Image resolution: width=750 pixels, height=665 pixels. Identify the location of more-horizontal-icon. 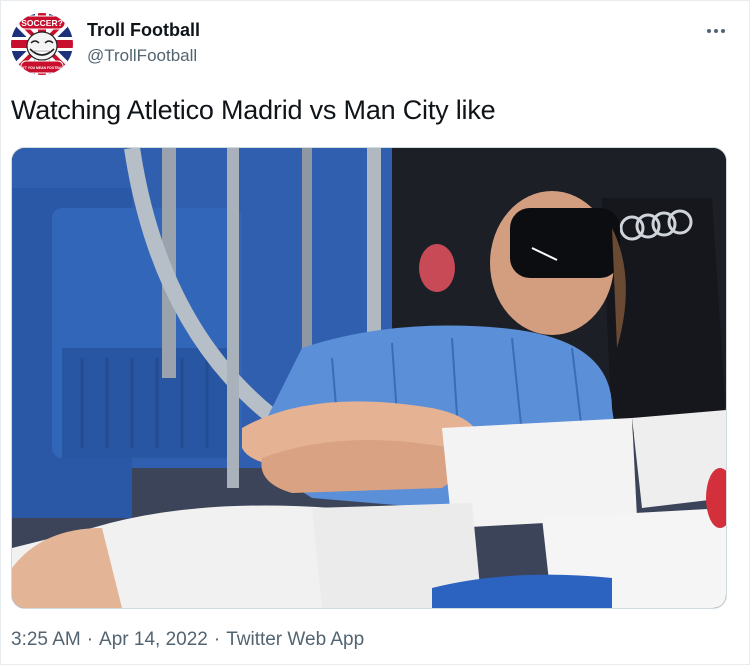
(716, 31).